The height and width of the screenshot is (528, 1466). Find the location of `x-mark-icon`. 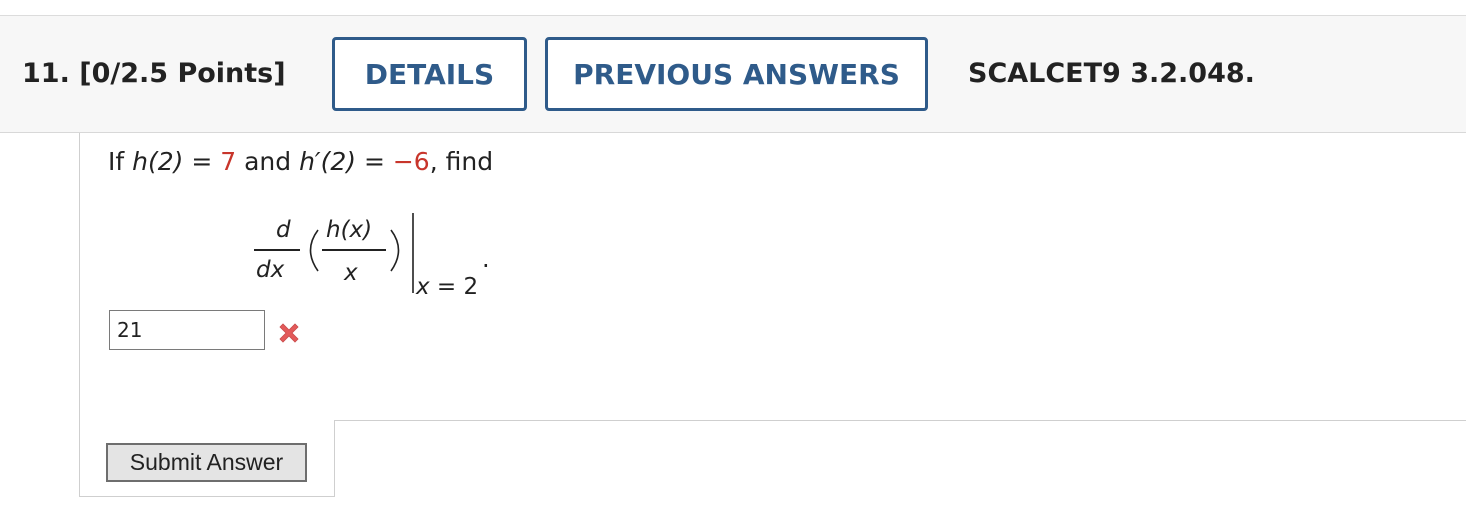

x-mark-icon is located at coordinates (289, 333).